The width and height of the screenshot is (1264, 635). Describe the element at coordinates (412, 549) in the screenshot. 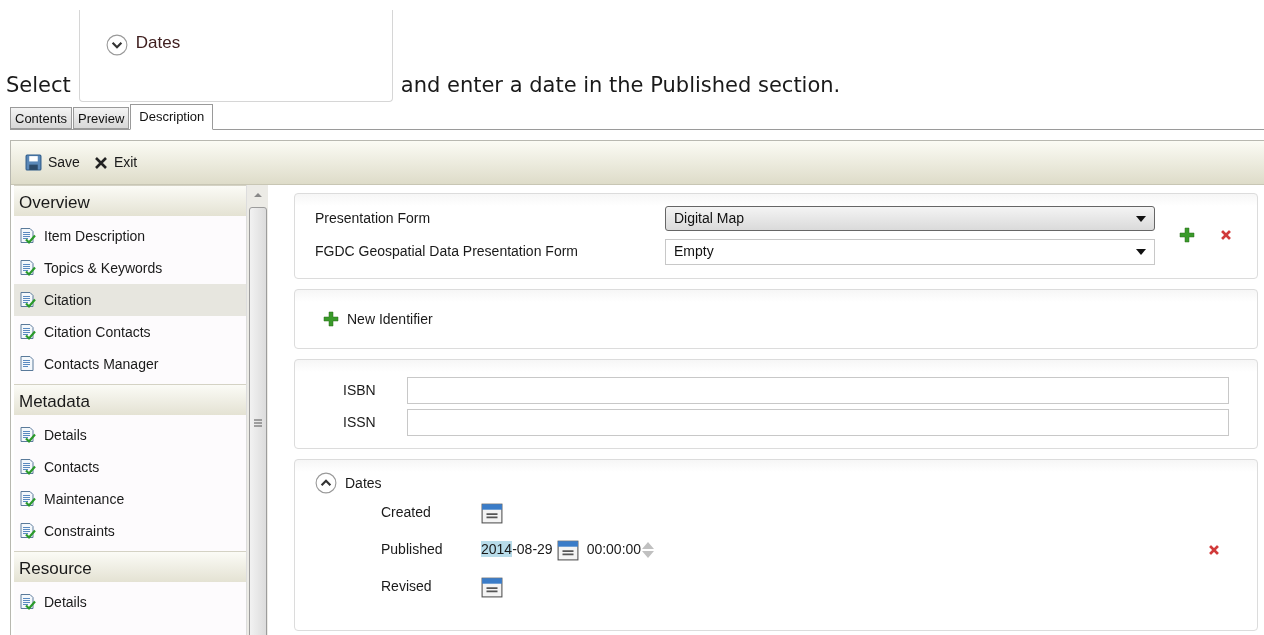

I see `date-label: Published` at that location.